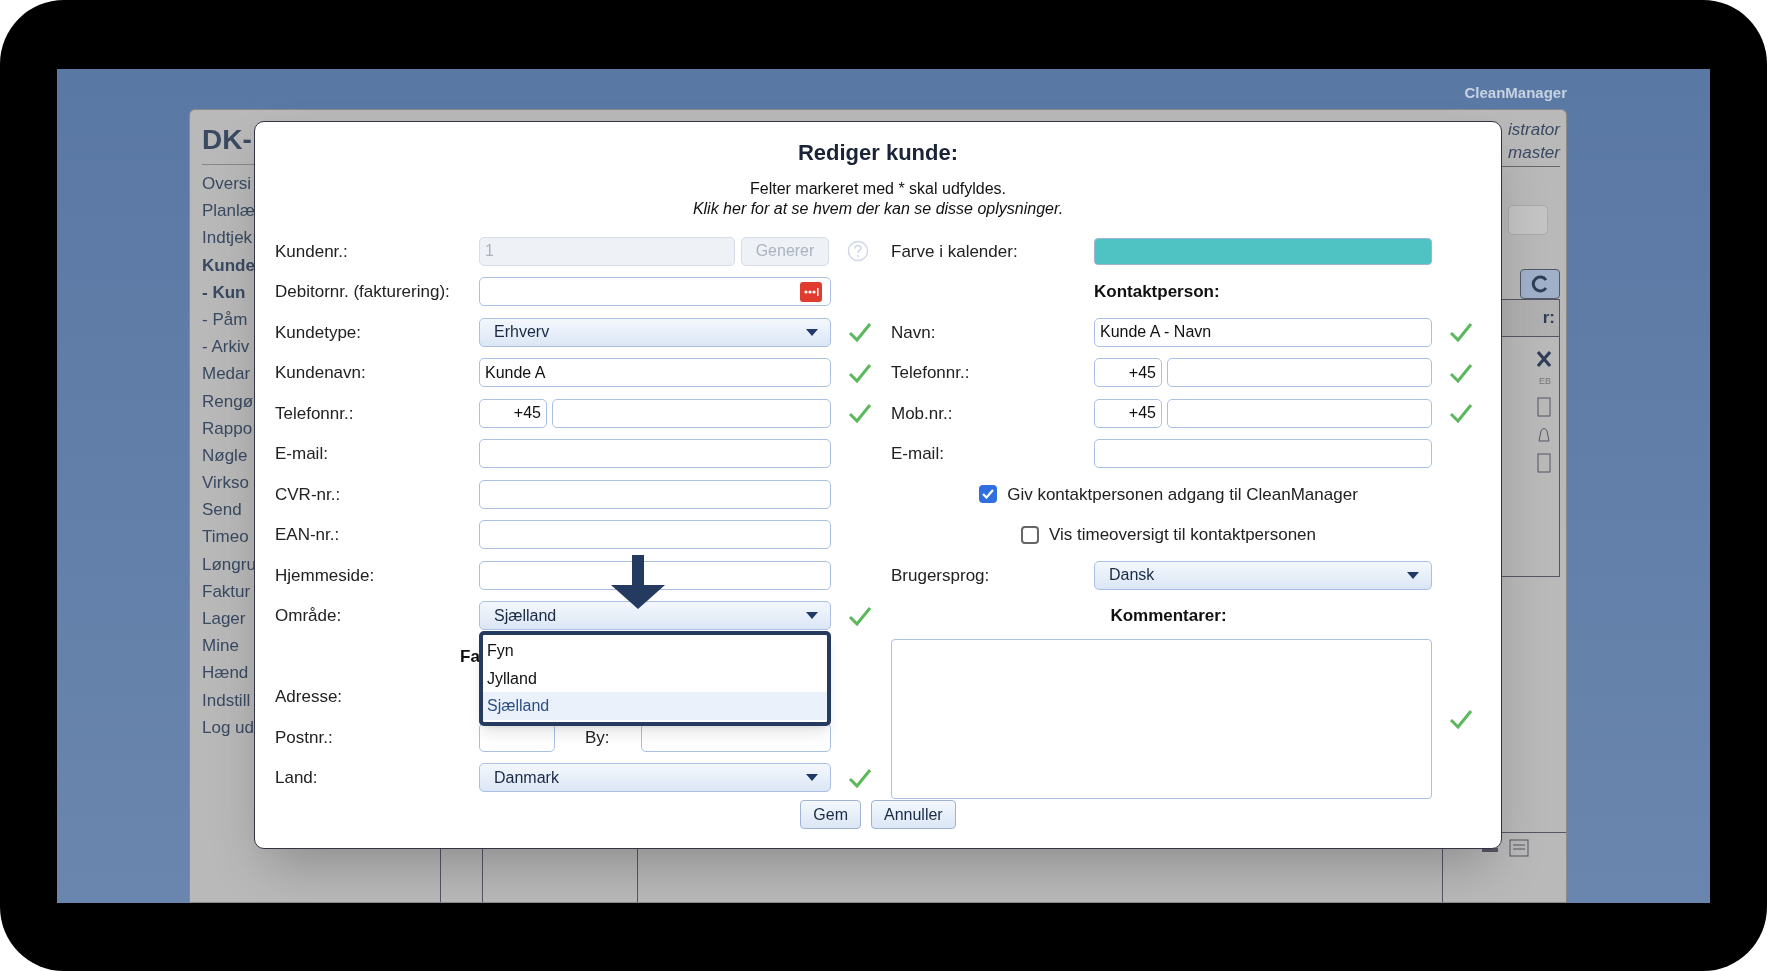  What do you see at coordinates (1528, 220) in the screenshot?
I see `toolbar-button` at bounding box center [1528, 220].